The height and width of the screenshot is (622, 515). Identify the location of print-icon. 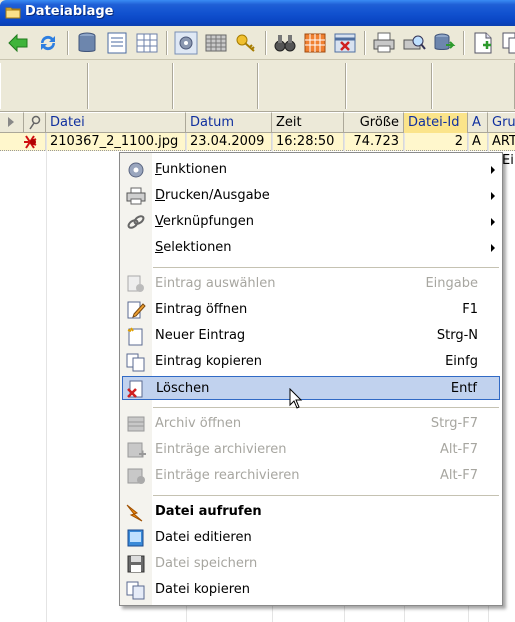
(384, 43).